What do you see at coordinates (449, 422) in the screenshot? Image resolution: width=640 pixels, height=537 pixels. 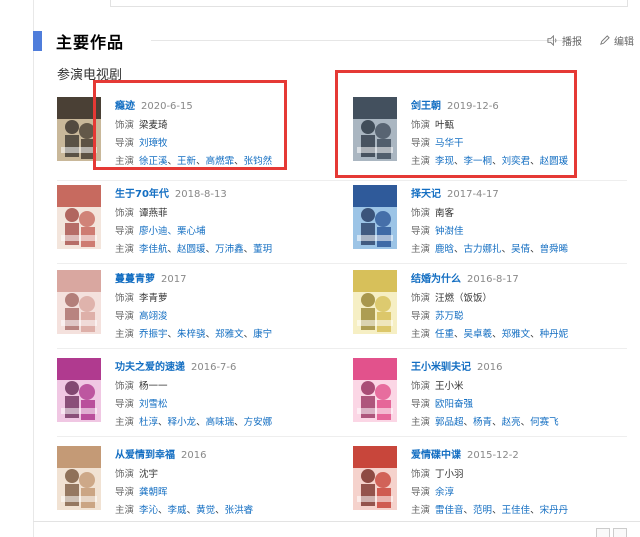 I see `cast-link: 郭品超` at bounding box center [449, 422].